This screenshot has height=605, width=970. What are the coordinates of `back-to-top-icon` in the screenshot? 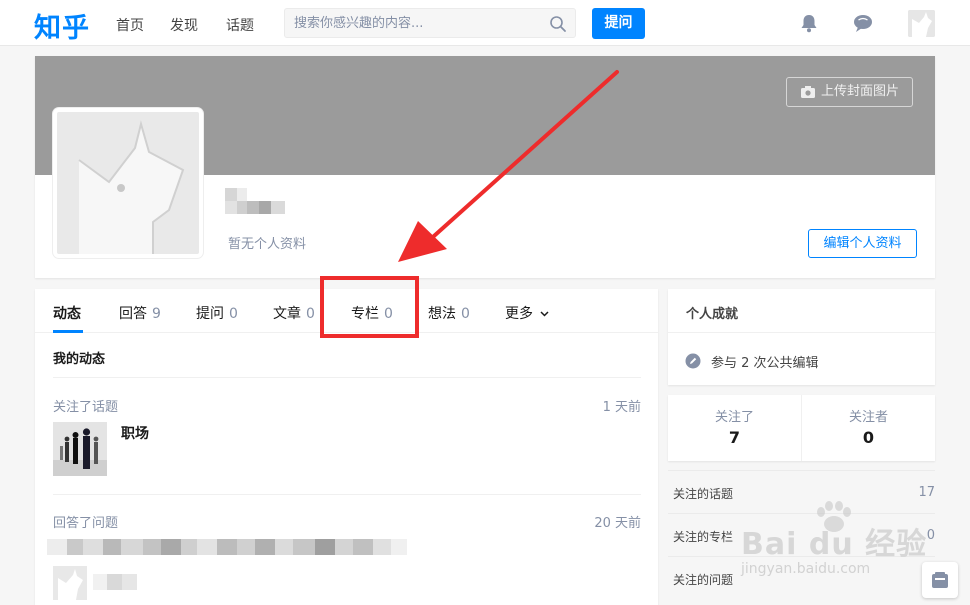 It's located at (940, 580).